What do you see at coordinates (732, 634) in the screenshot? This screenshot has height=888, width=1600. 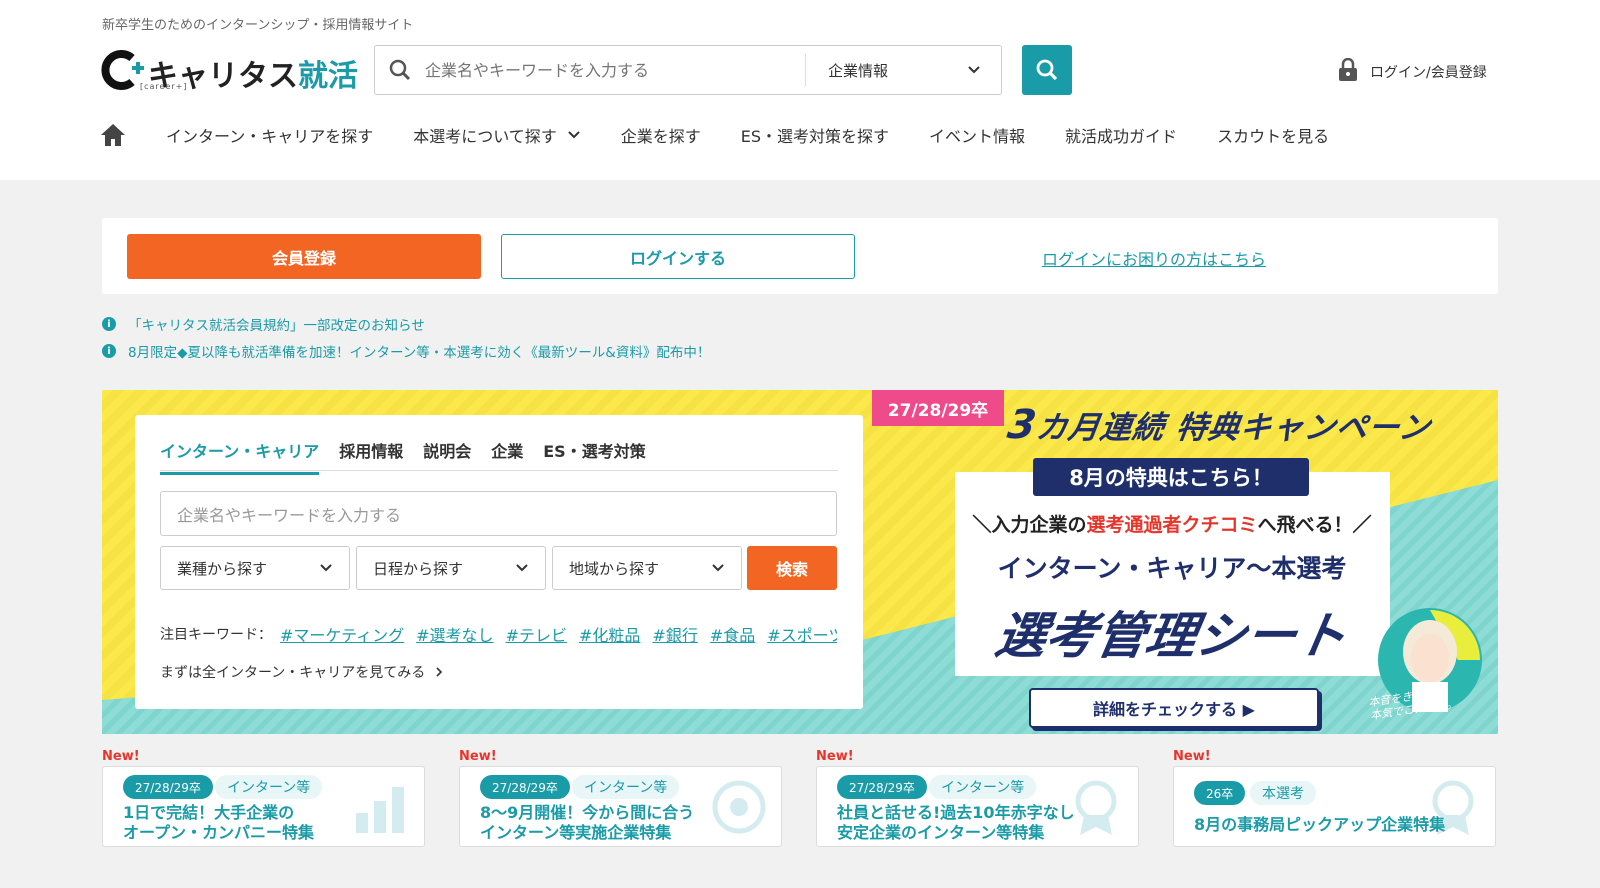 I see `keyword-link: #食品` at bounding box center [732, 634].